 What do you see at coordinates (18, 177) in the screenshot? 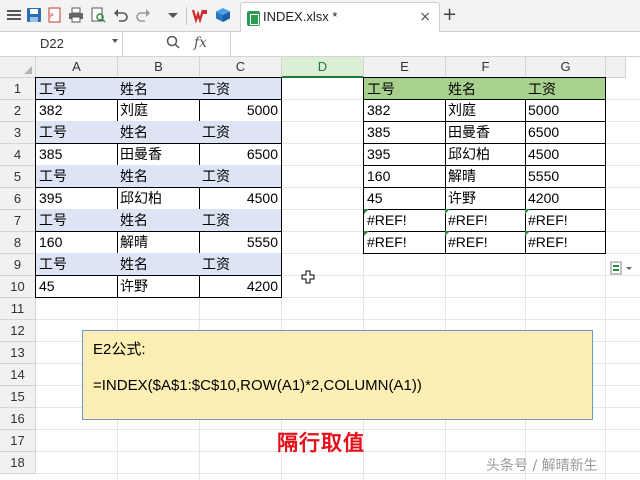
I see `row-header-5: 5` at bounding box center [18, 177].